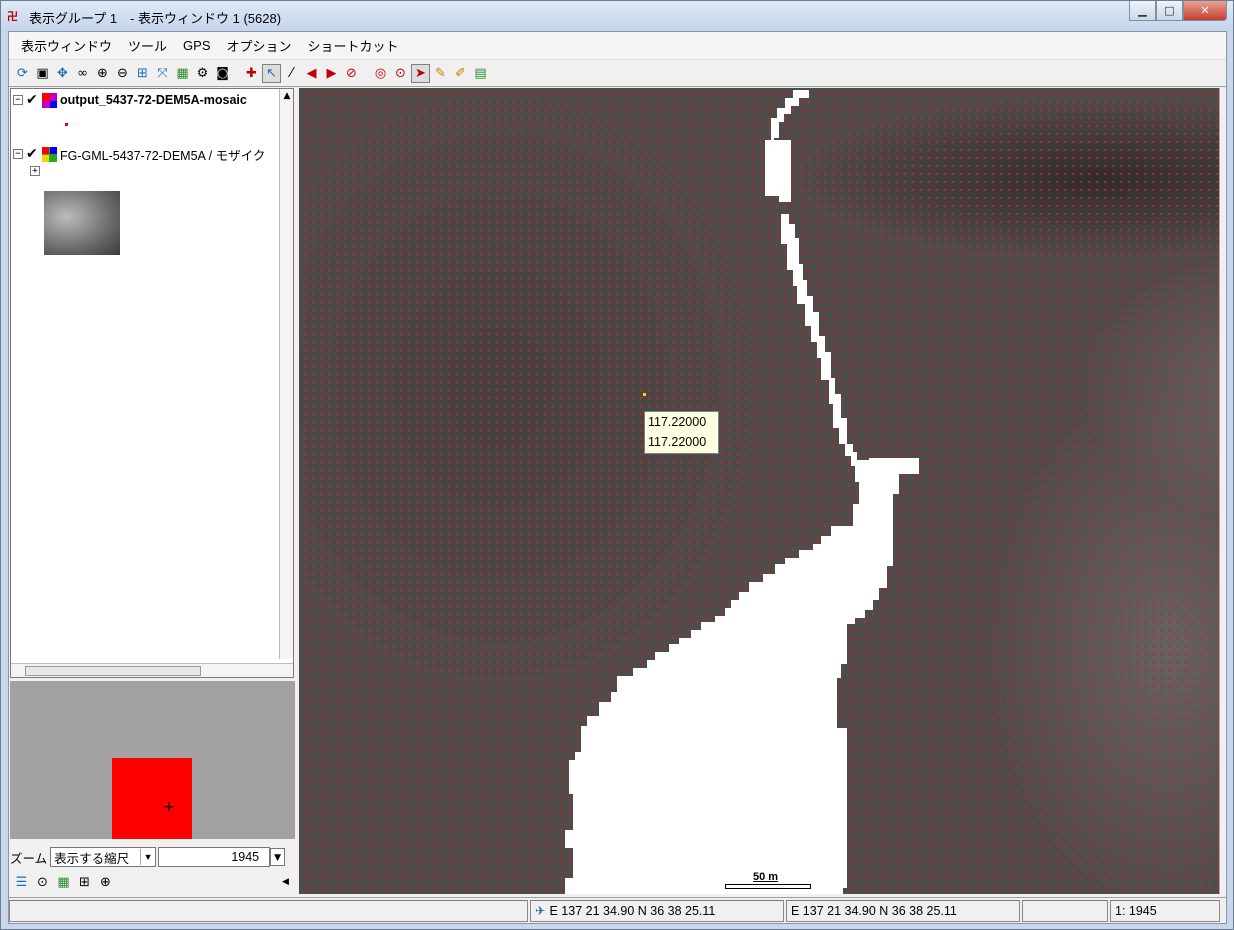 The height and width of the screenshot is (930, 1234). I want to click on grid-icon: ▦, so click(182, 73).